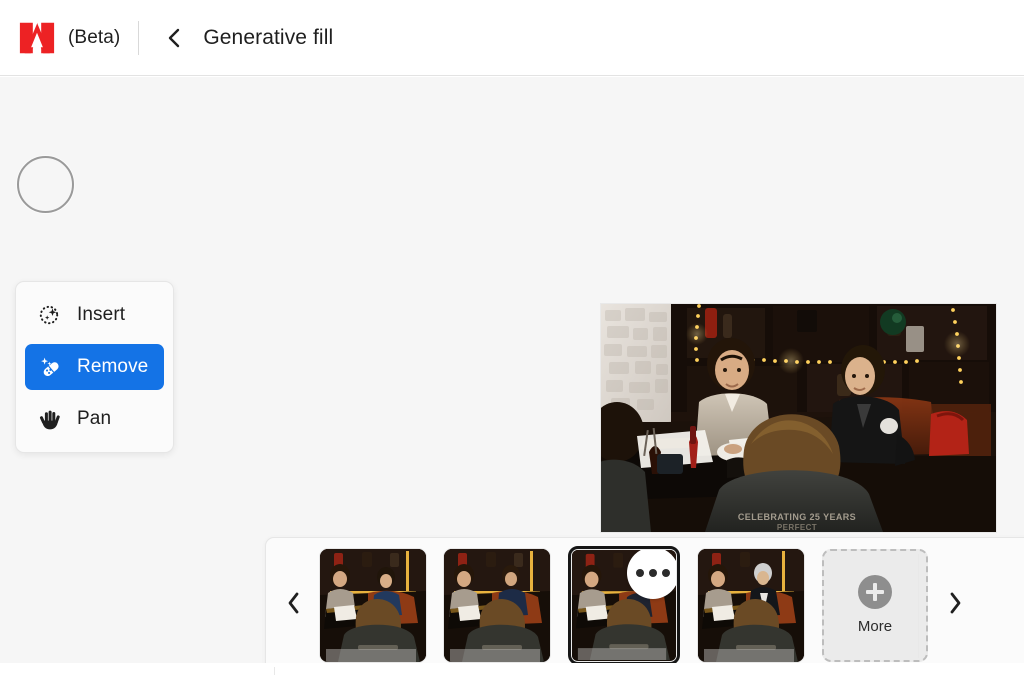  I want to click on app-header: (Beta) Generative fill, so click(512, 38).